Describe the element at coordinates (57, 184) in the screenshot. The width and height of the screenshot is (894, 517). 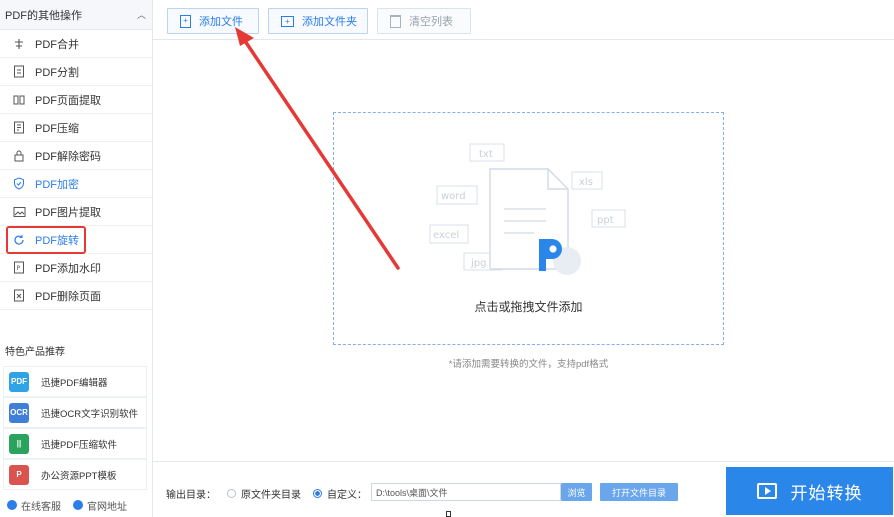
I see `sidebar-item-label: PDF加密` at that location.